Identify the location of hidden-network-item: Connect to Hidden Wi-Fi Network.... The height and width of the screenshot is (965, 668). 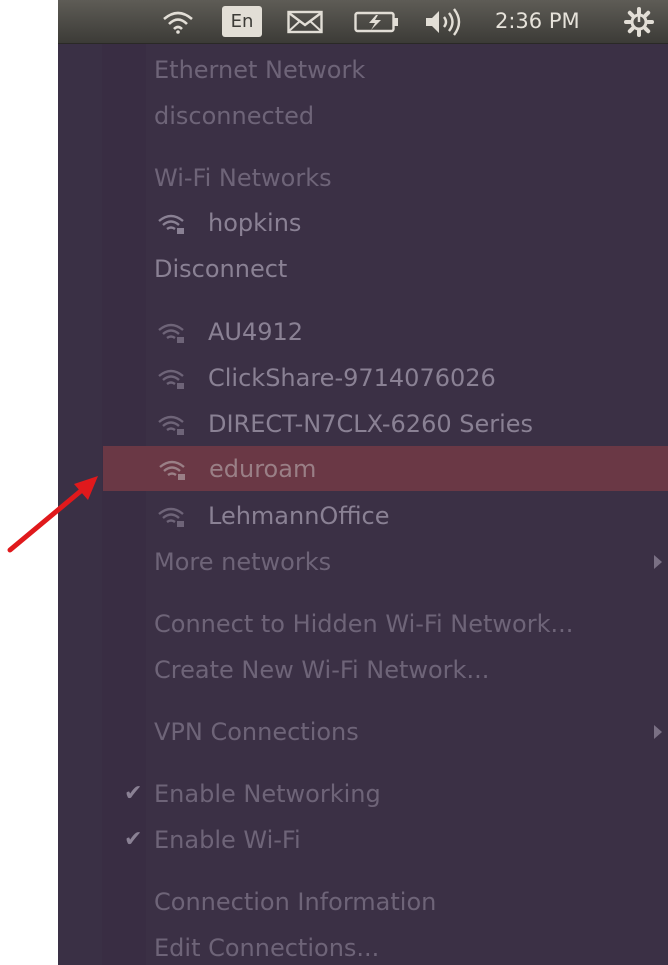
(385, 624).